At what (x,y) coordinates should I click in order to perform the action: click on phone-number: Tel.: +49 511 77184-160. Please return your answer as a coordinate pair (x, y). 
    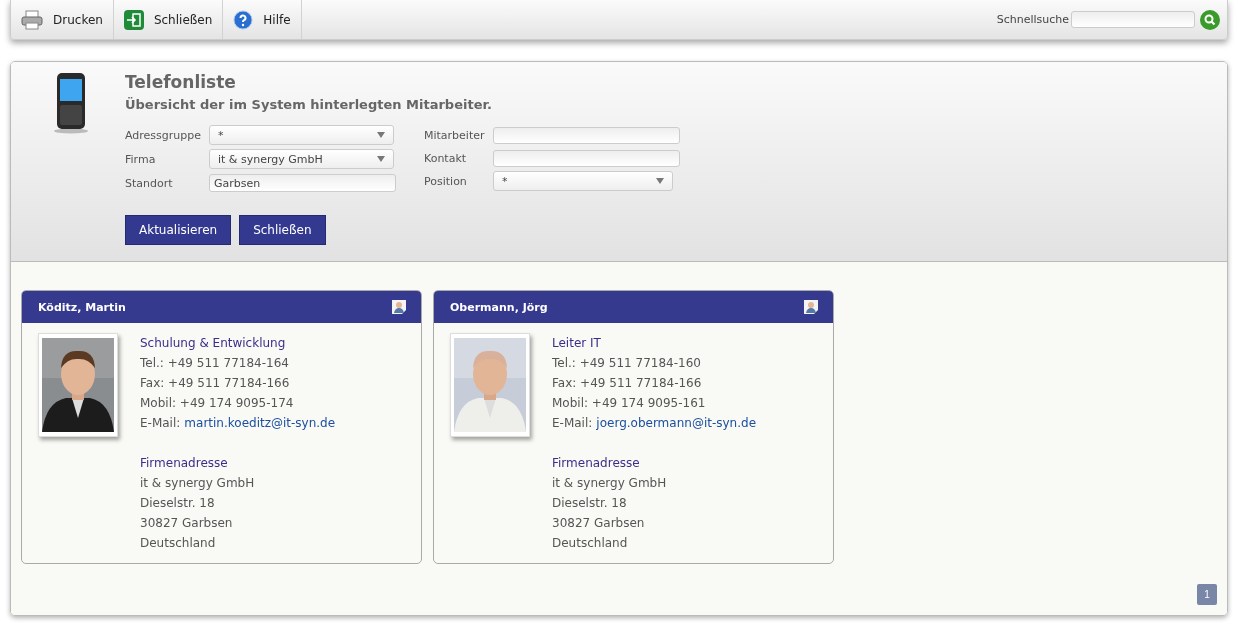
    Looking at the image, I should click on (627, 363).